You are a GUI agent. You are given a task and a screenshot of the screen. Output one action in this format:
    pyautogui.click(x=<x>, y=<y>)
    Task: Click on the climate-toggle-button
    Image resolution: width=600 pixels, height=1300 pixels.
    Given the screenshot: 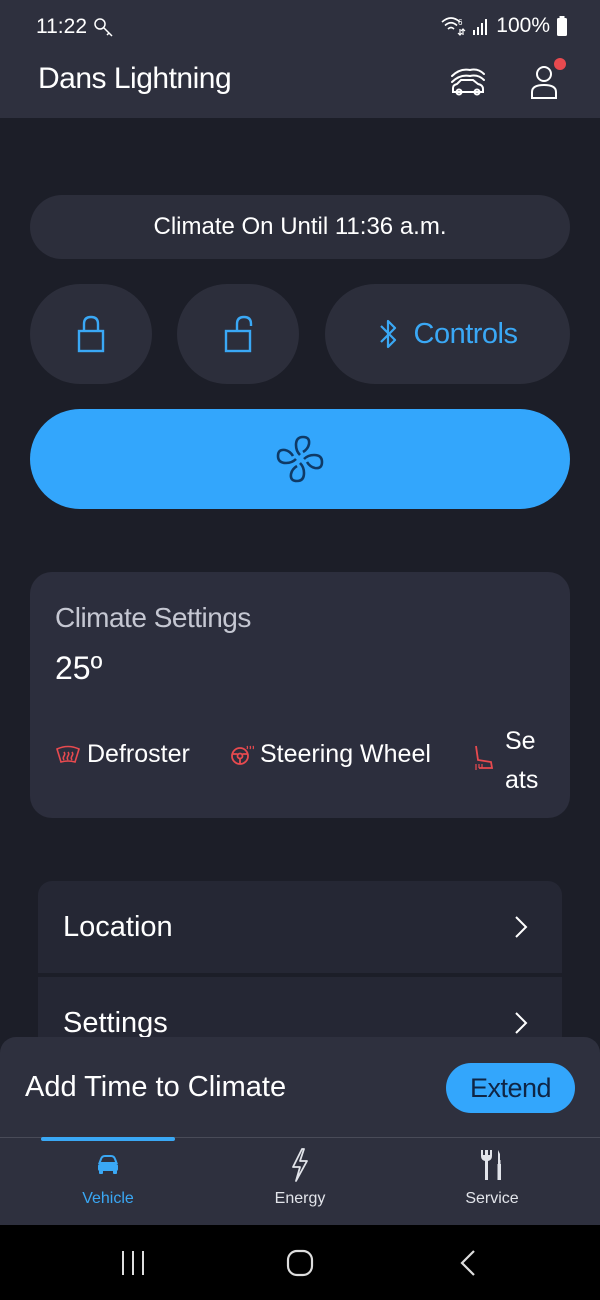 What is the action you would take?
    pyautogui.click(x=300, y=459)
    